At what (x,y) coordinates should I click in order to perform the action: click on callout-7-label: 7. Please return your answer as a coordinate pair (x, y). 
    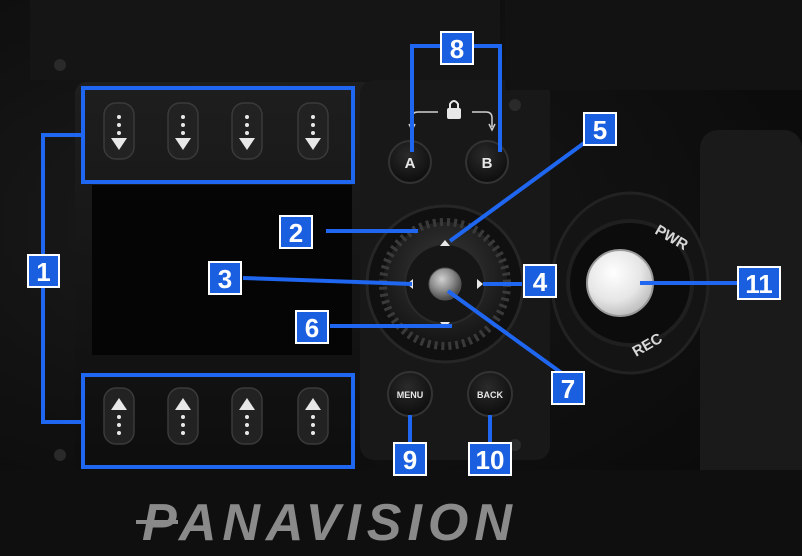
    Looking at the image, I should click on (568, 389).